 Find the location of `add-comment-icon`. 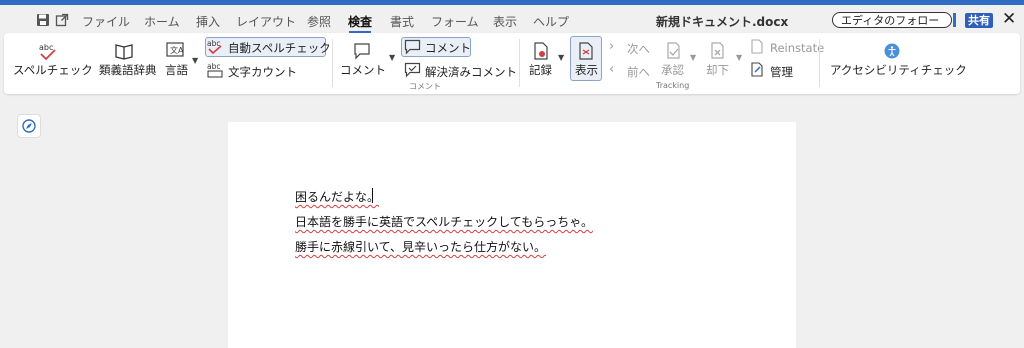

add-comment-icon is located at coordinates (362, 51).